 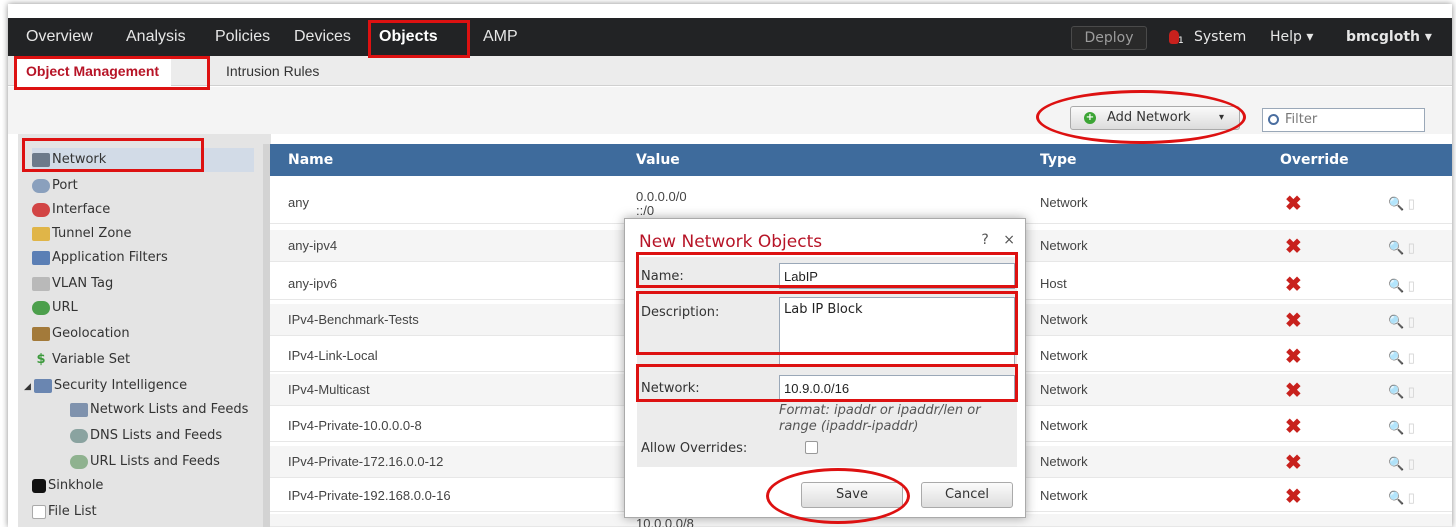 I want to click on expand-icon: ◢, so click(x=27, y=387).